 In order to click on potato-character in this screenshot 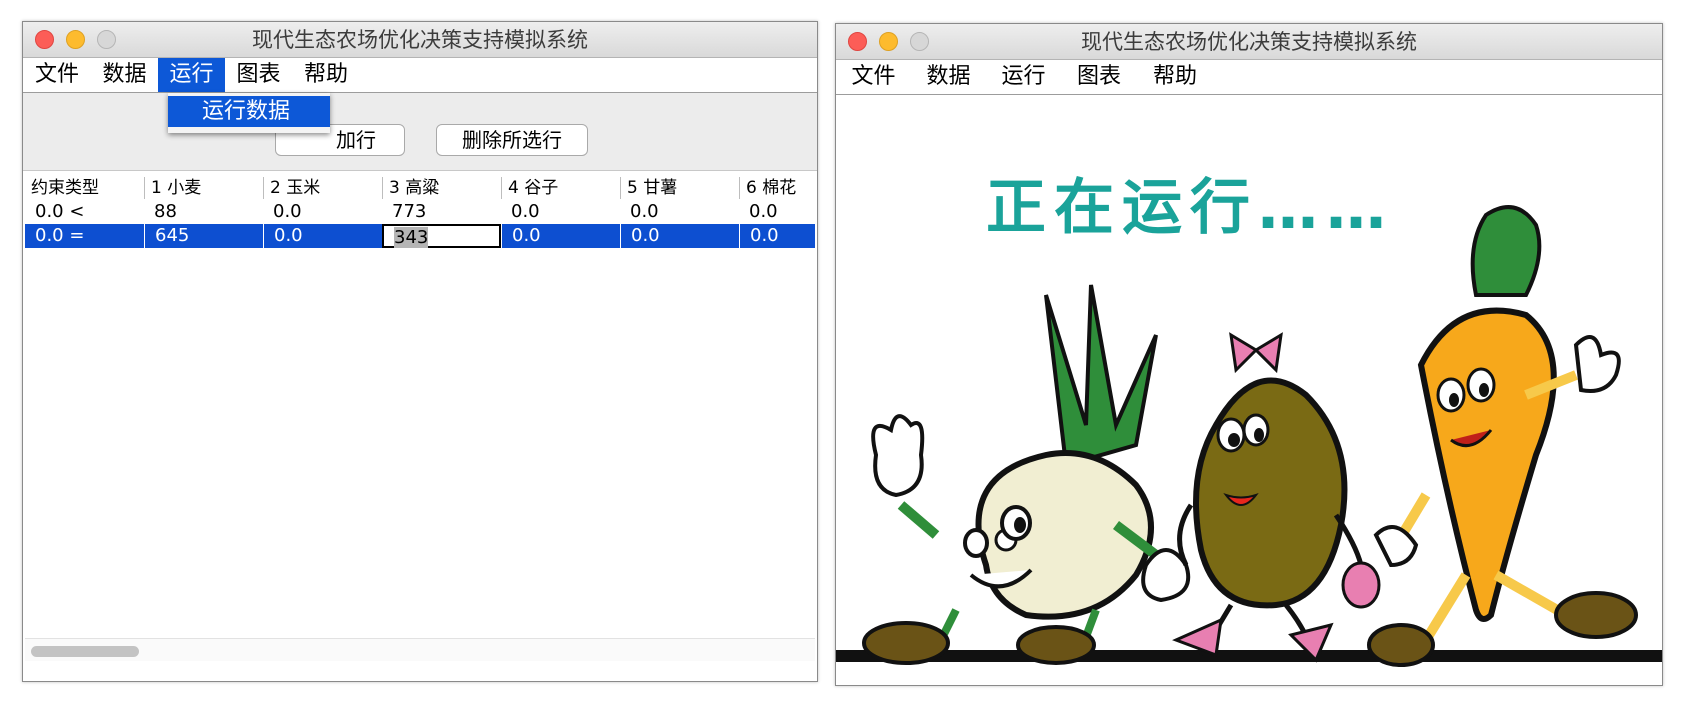, I will do `click(1276, 497)`.